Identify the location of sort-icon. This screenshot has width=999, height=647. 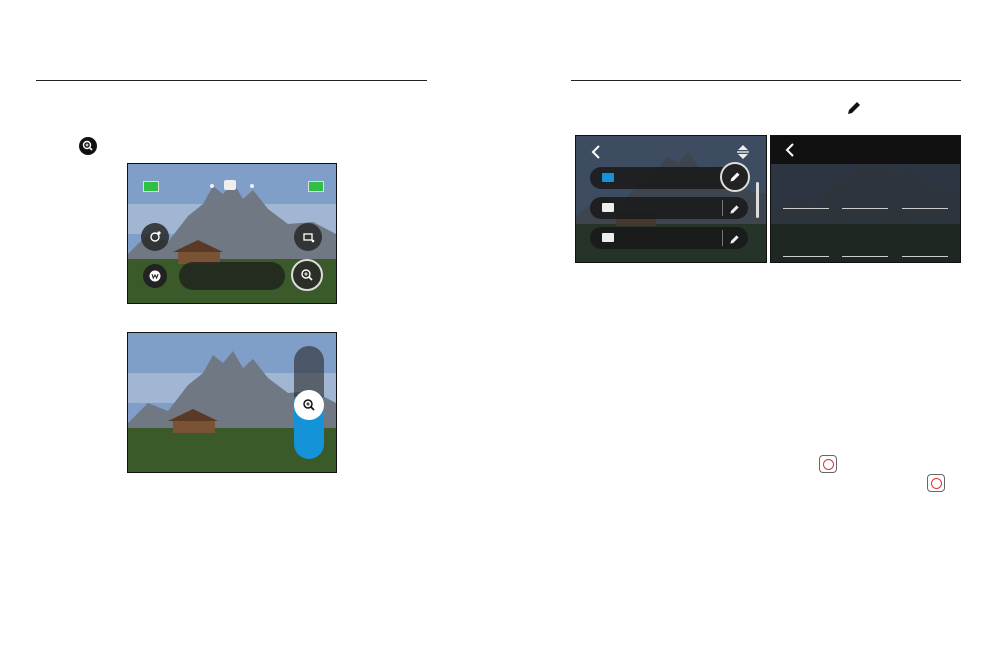
(743, 152).